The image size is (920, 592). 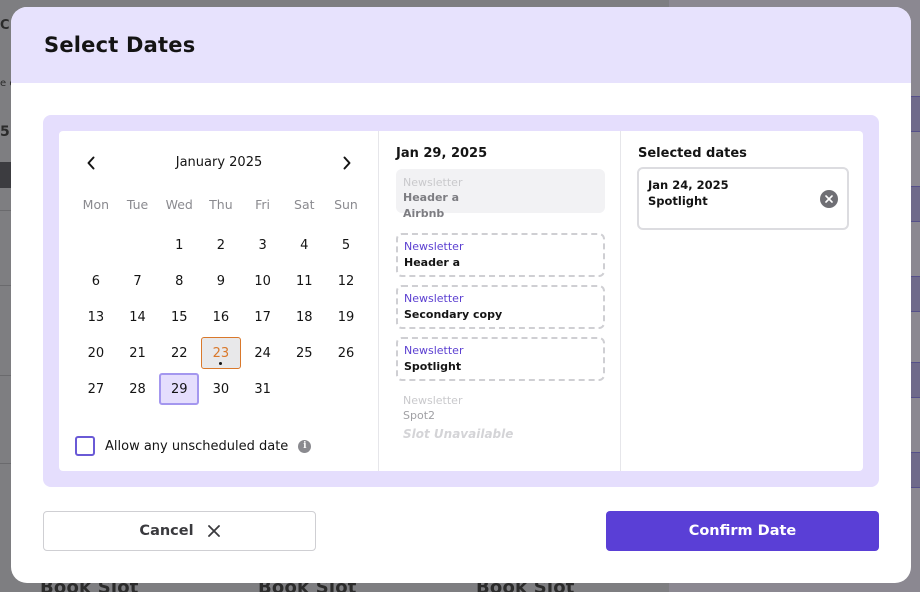 I want to click on weekday-label: Mon, so click(x=96, y=204).